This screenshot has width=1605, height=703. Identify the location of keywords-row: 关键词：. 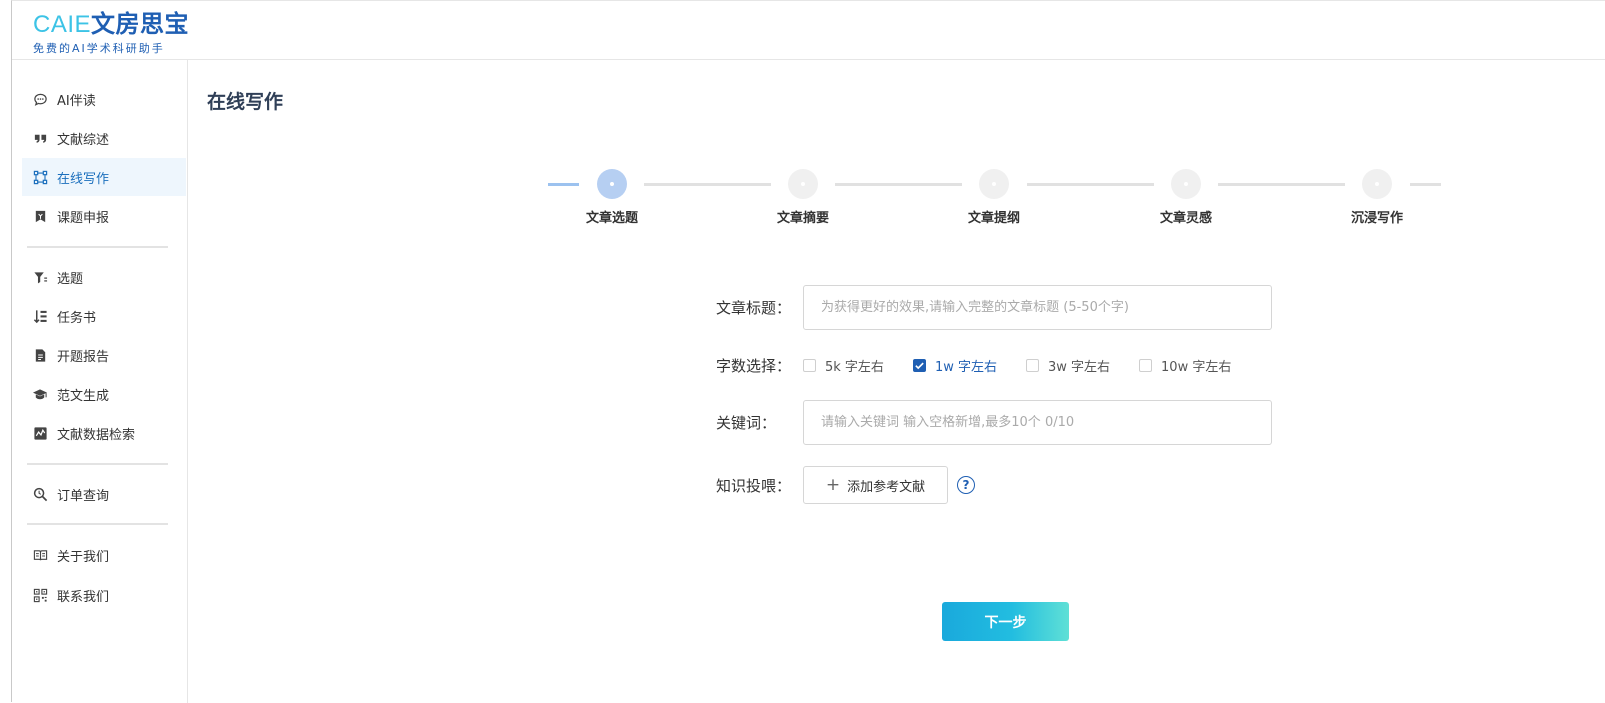
(994, 422).